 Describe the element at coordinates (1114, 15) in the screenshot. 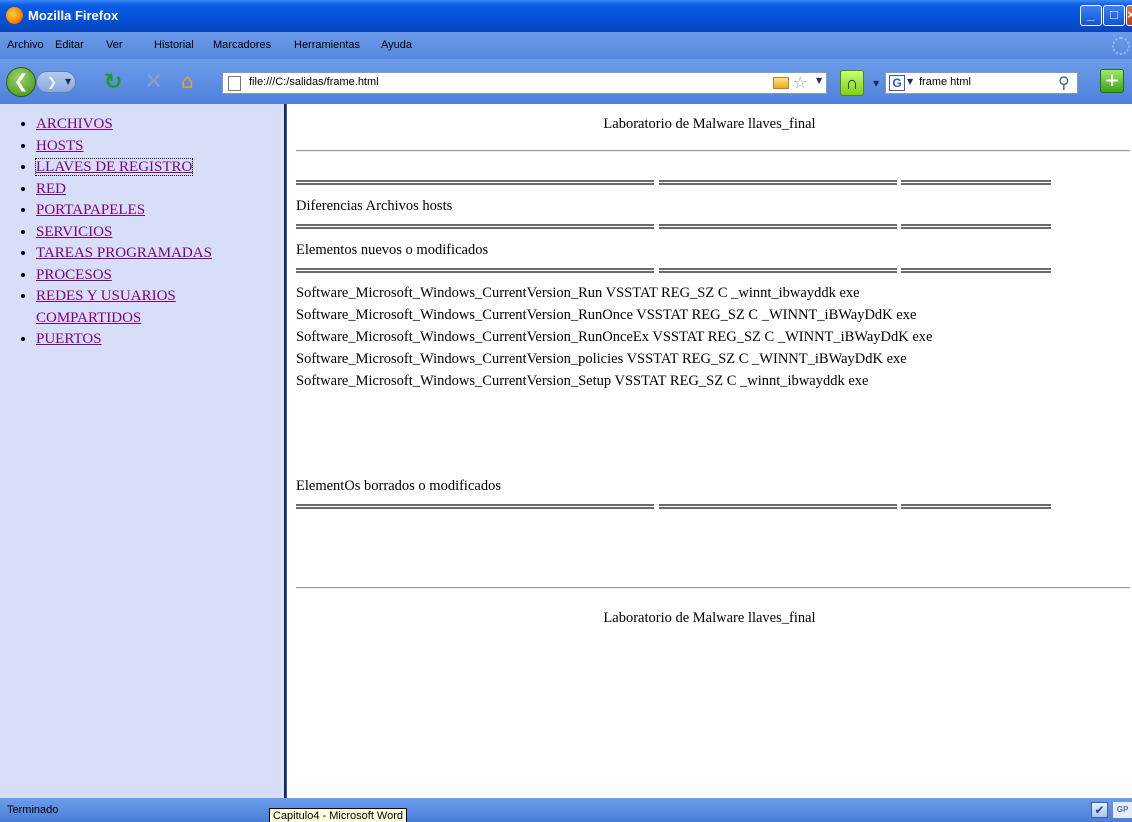

I see `maximize-button: □` at that location.